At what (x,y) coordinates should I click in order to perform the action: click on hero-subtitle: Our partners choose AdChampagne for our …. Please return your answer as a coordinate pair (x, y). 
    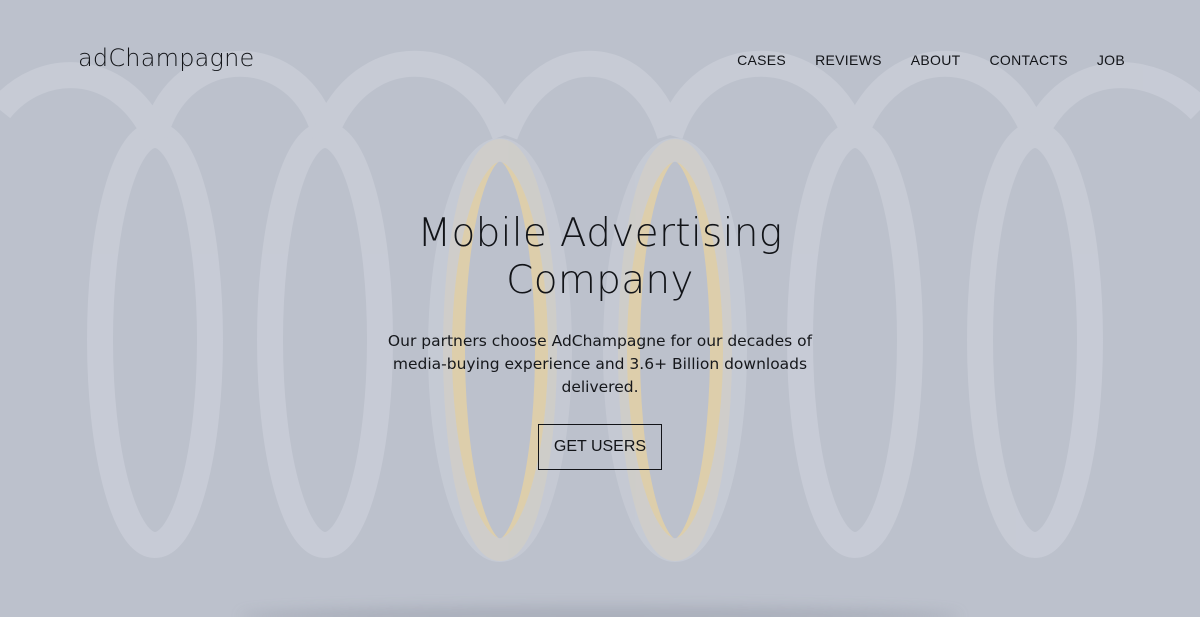
    Looking at the image, I should click on (600, 364).